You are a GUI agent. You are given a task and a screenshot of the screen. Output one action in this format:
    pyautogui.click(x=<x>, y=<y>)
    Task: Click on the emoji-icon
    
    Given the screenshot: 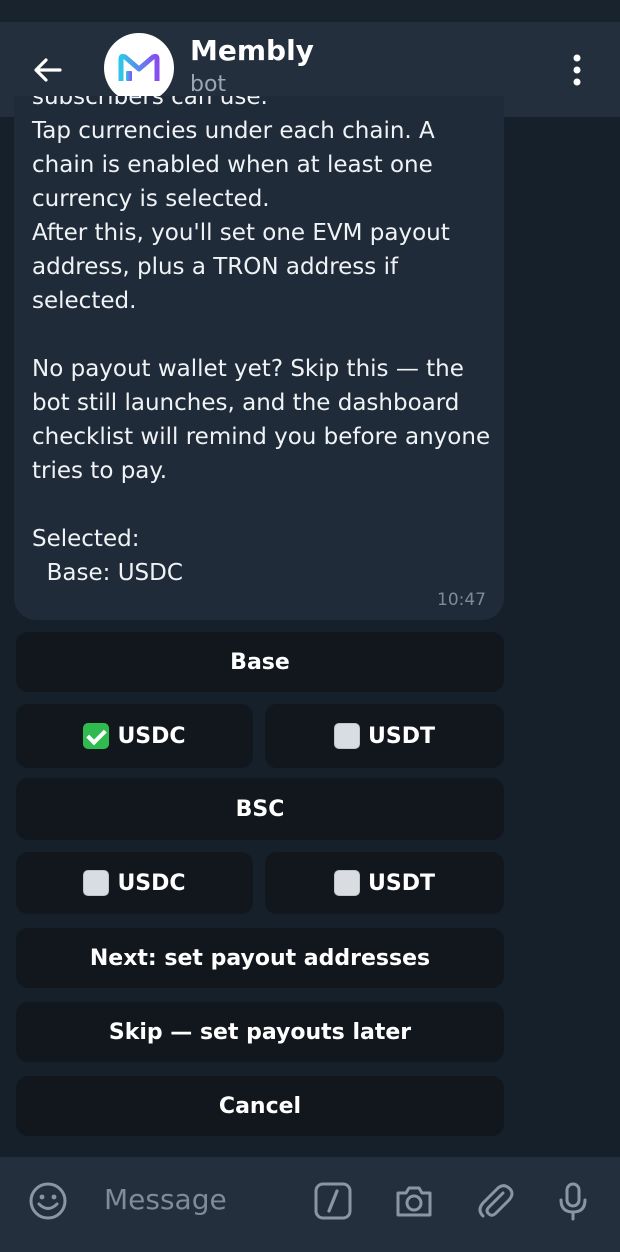 What is the action you would take?
    pyautogui.click(x=48, y=1201)
    